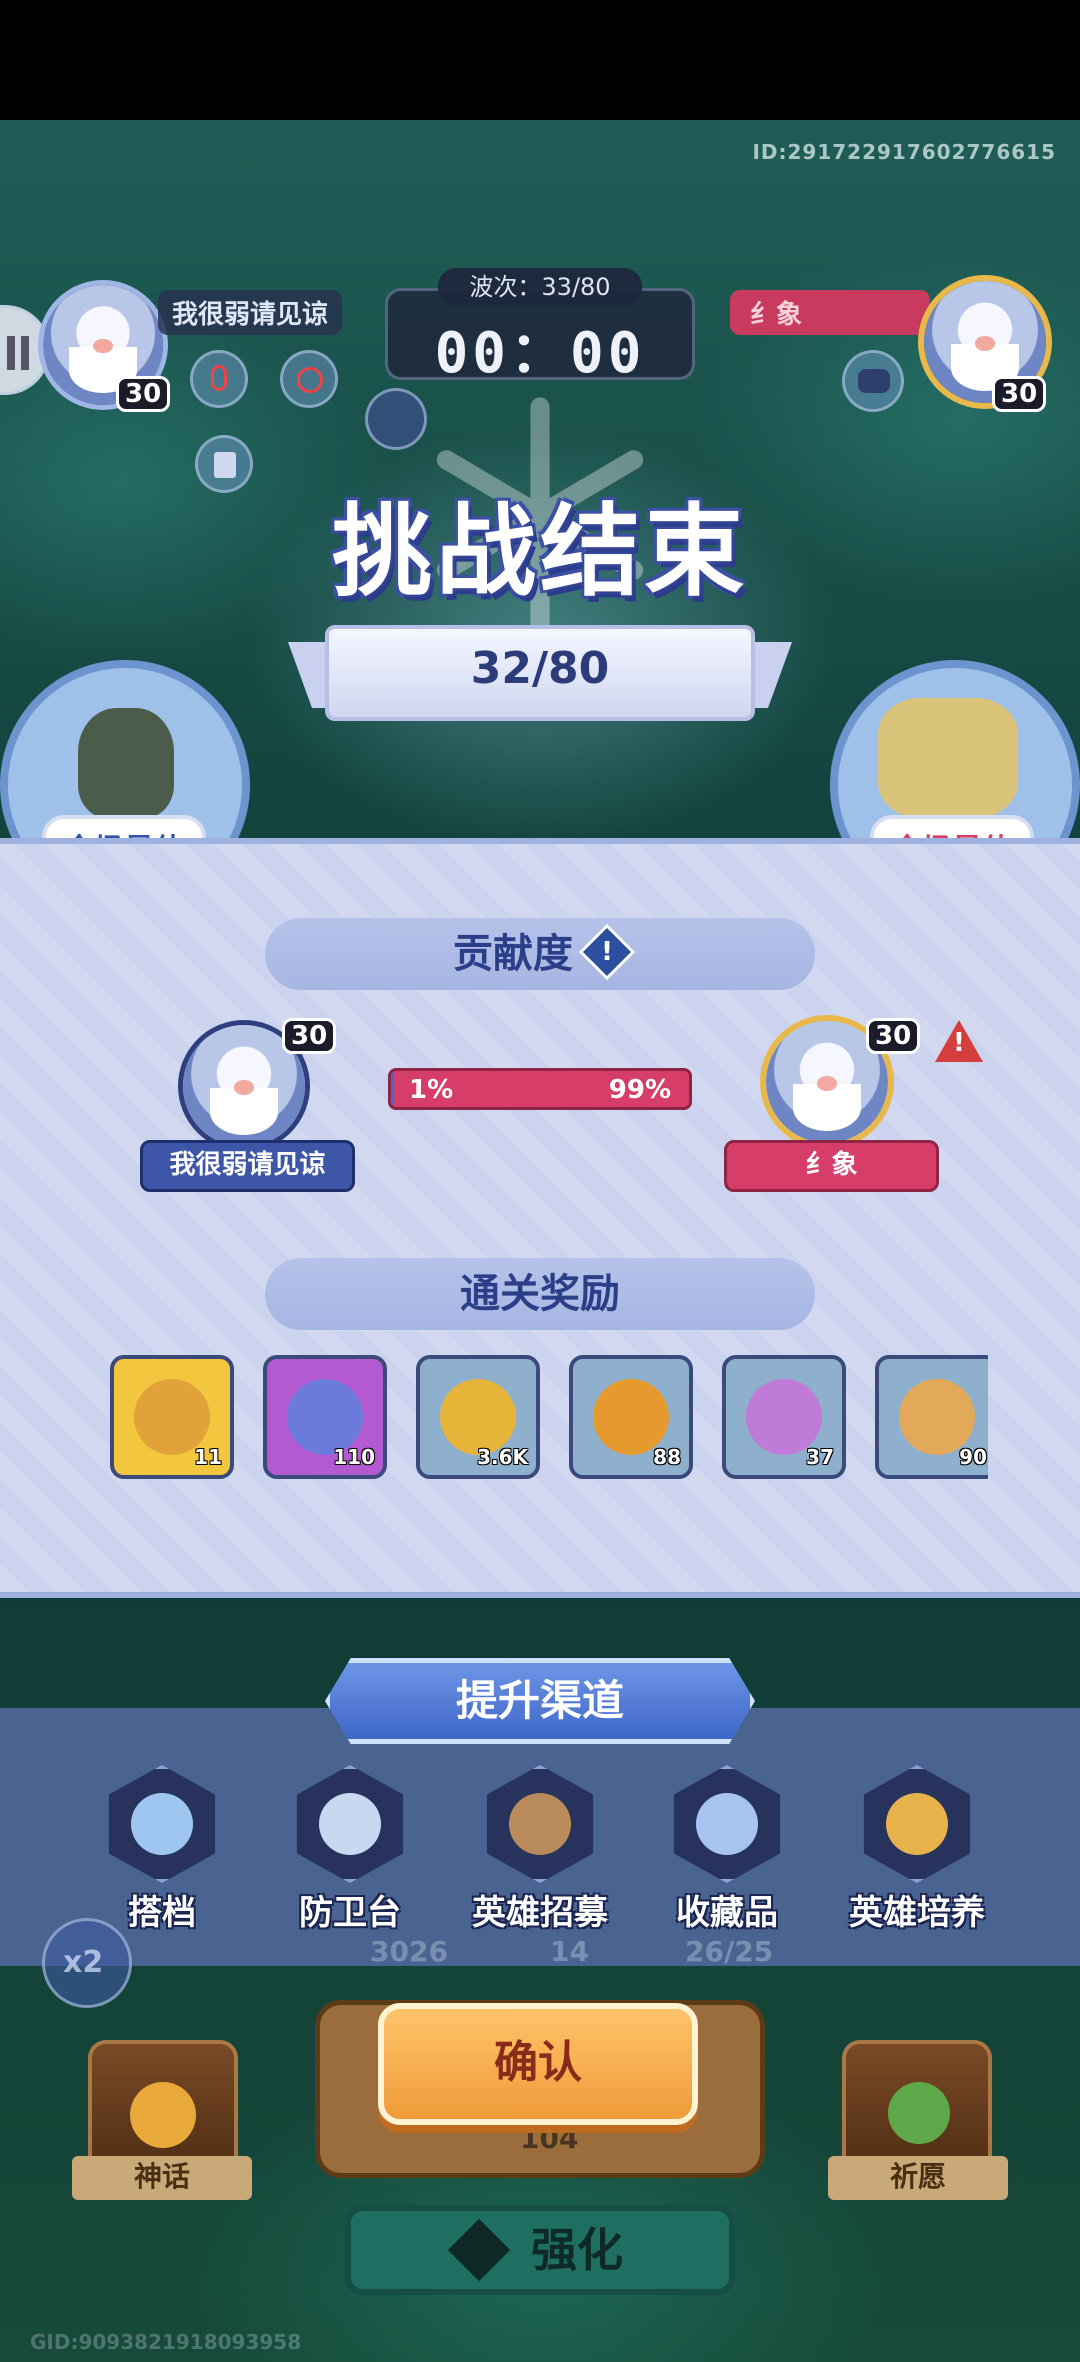 The image size is (1080, 2362). Describe the element at coordinates (904, 152) in the screenshot. I see `player-id: ID:291722917602776615` at that location.